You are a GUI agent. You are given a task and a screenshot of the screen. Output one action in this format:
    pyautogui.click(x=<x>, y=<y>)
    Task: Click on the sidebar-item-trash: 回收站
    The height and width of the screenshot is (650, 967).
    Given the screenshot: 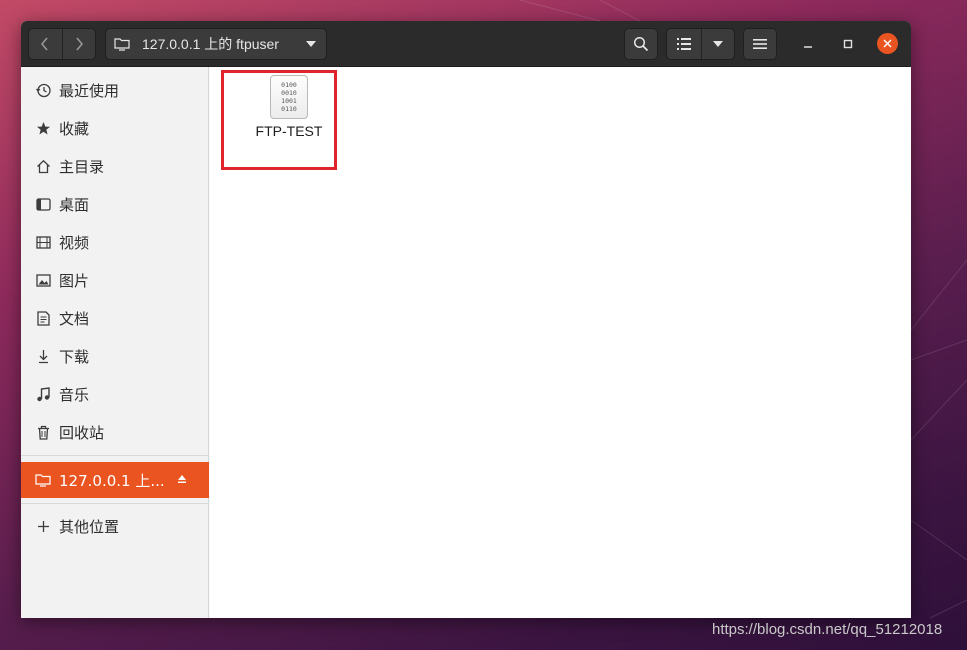 What is the action you would take?
    pyautogui.click(x=115, y=432)
    